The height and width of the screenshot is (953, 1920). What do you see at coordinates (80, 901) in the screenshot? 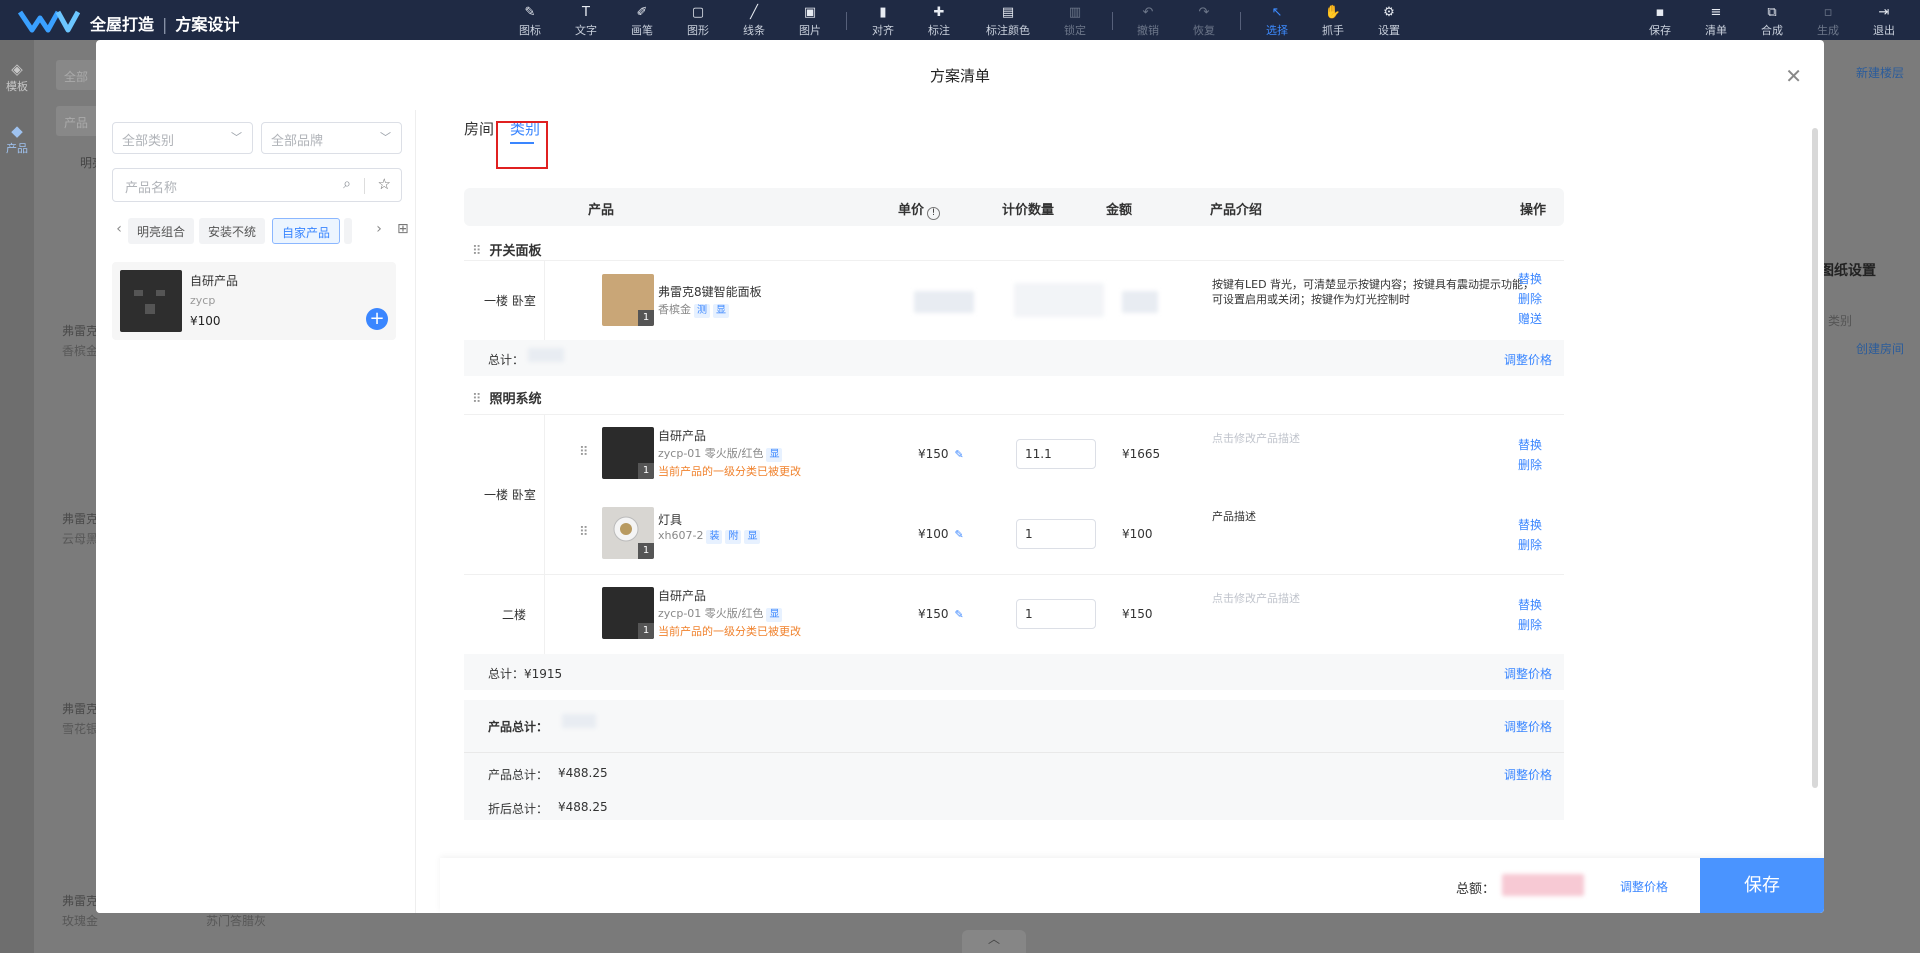
I see `bg-product-name: 弗雷克` at bounding box center [80, 901].